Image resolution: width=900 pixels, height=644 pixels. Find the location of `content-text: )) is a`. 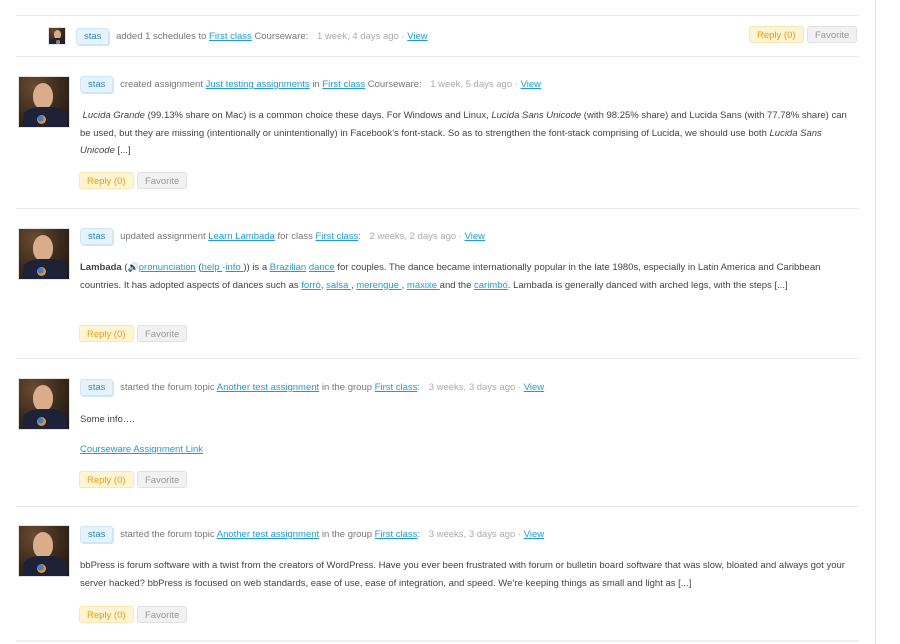

content-text: )) is a is located at coordinates (256, 267).